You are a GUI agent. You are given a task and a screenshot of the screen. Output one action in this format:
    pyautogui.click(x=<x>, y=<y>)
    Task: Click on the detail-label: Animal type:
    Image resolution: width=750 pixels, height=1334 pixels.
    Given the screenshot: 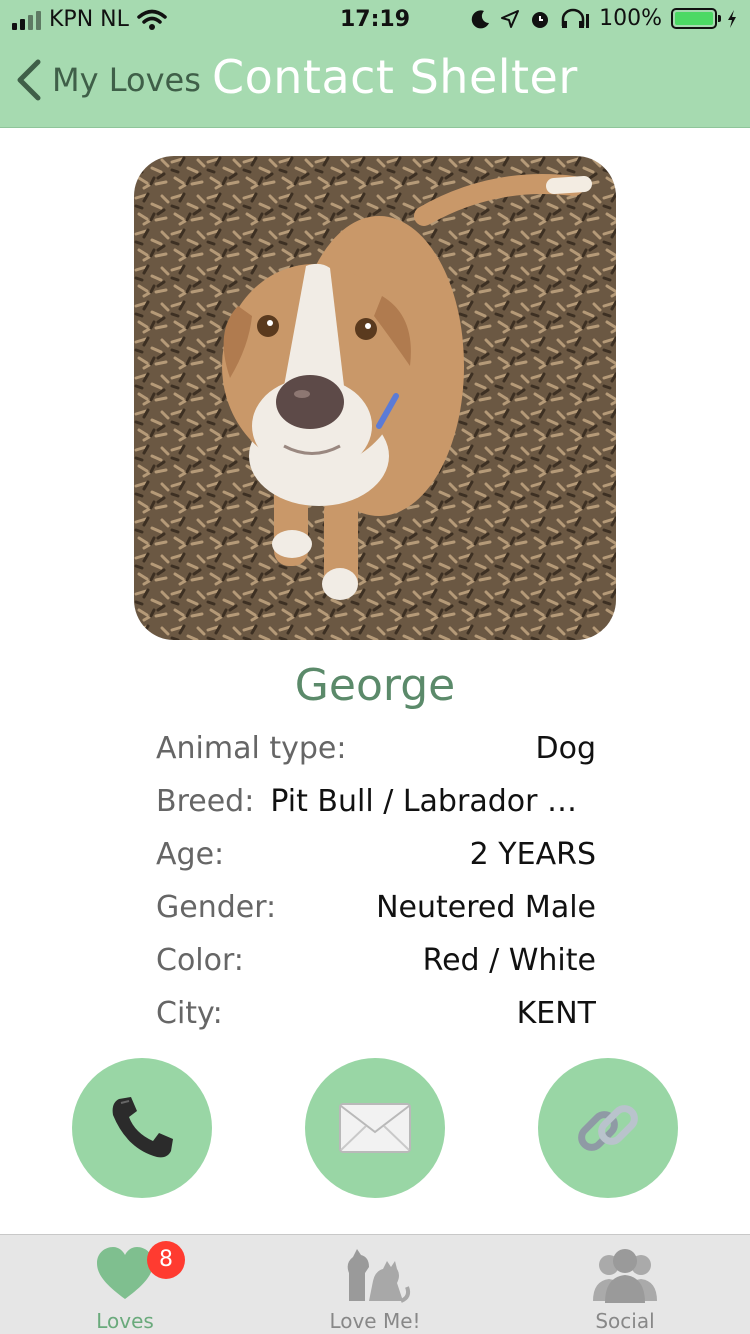 What is the action you would take?
    pyautogui.click(x=251, y=748)
    